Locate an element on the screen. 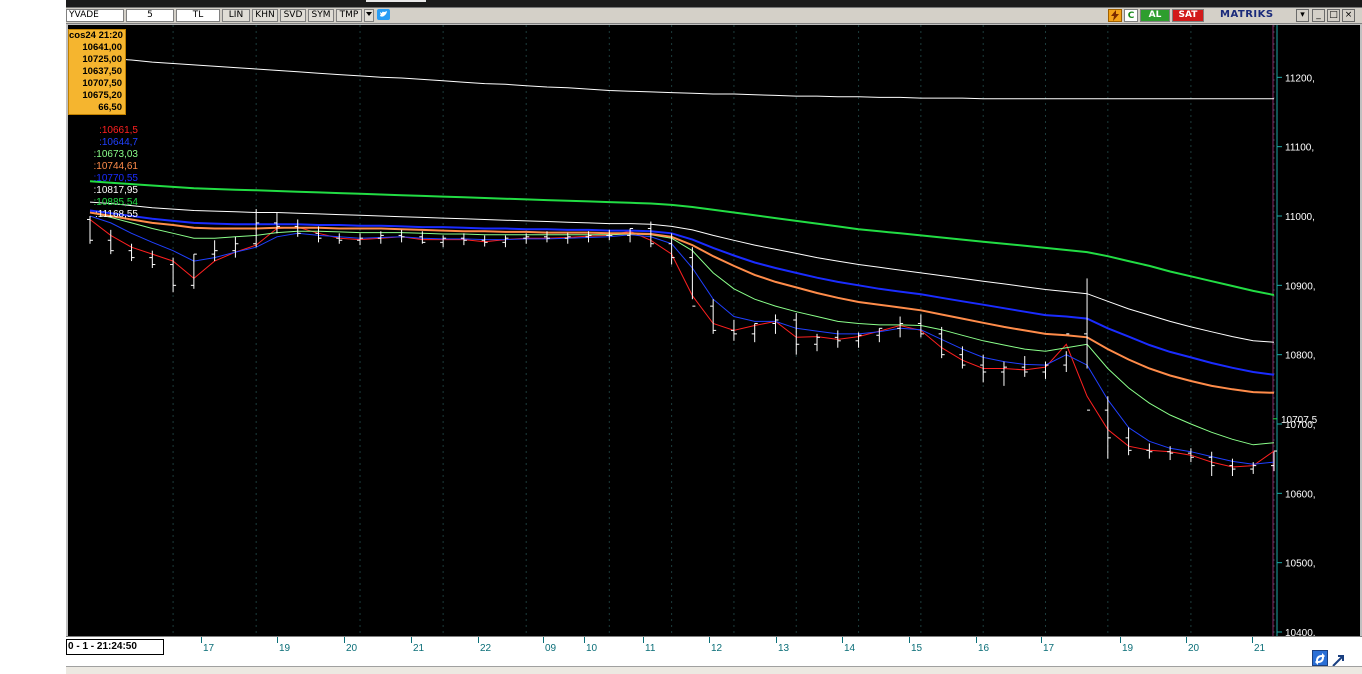 Image resolution: width=1362 pixels, height=674 pixels. lin-button: LIN is located at coordinates (236, 15).